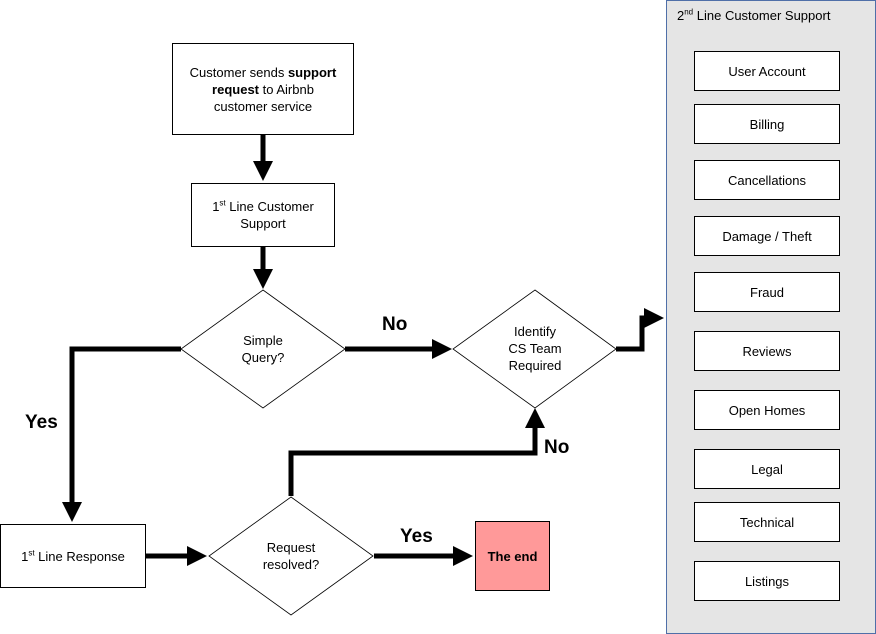 This screenshot has width=876, height=634. Describe the element at coordinates (535, 365) in the screenshot. I see `identify-team-line3: Required` at that location.